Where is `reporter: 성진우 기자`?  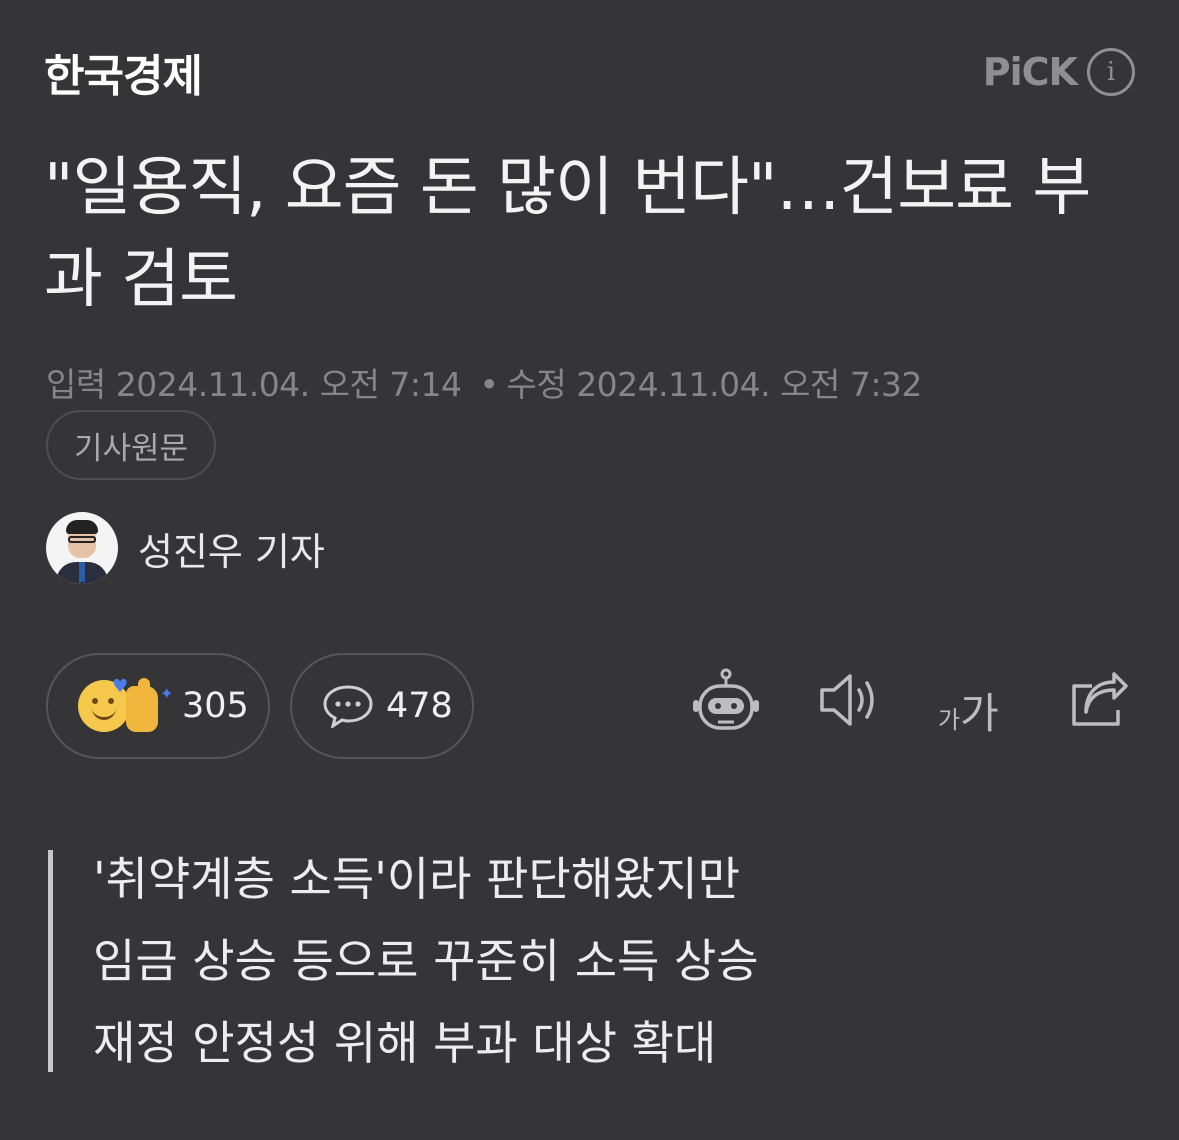 reporter: 성진우 기자 is located at coordinates (185, 548).